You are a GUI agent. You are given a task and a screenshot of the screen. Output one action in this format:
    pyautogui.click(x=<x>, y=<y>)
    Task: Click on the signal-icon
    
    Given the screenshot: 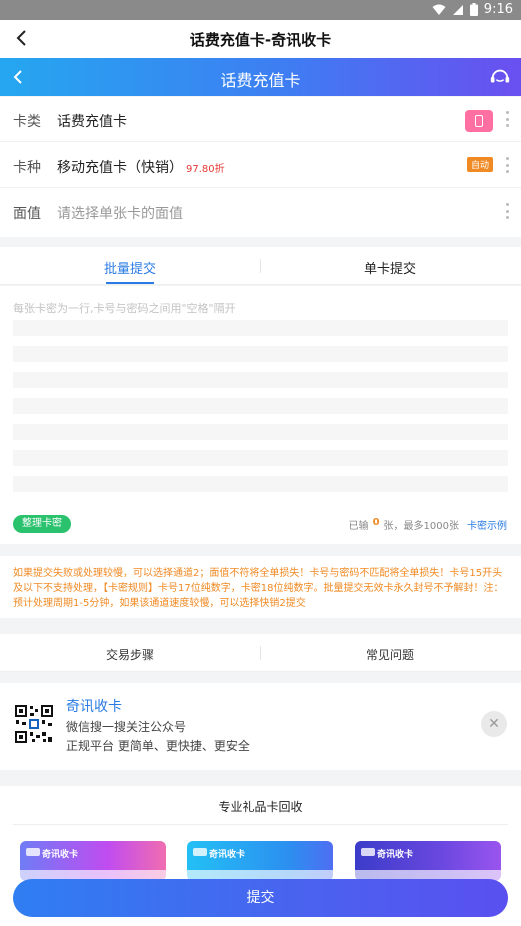 What is the action you would take?
    pyautogui.click(x=457, y=9)
    